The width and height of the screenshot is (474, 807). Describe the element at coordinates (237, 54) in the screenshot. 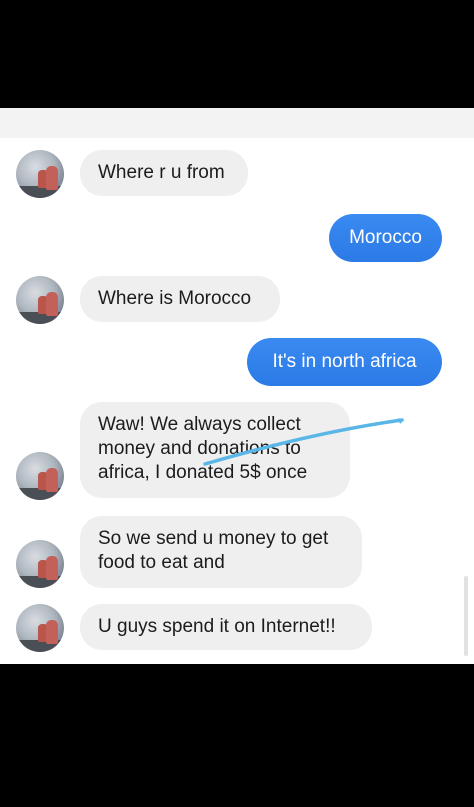

I see `top-black-band` at that location.